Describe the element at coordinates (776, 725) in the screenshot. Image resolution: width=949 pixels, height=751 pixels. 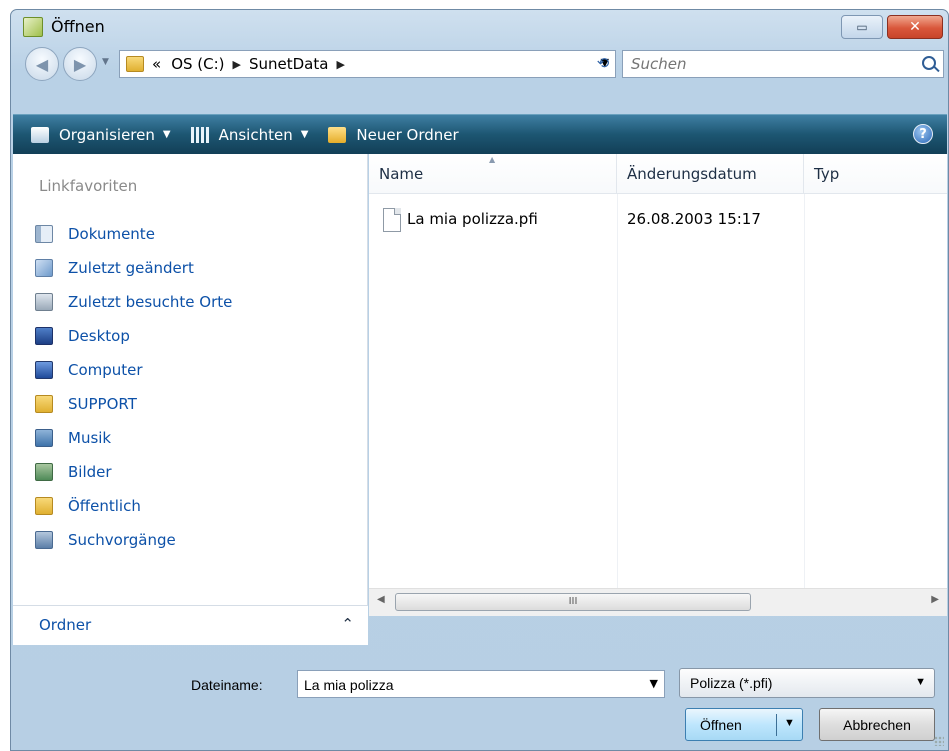
I see `split-divider` at that location.